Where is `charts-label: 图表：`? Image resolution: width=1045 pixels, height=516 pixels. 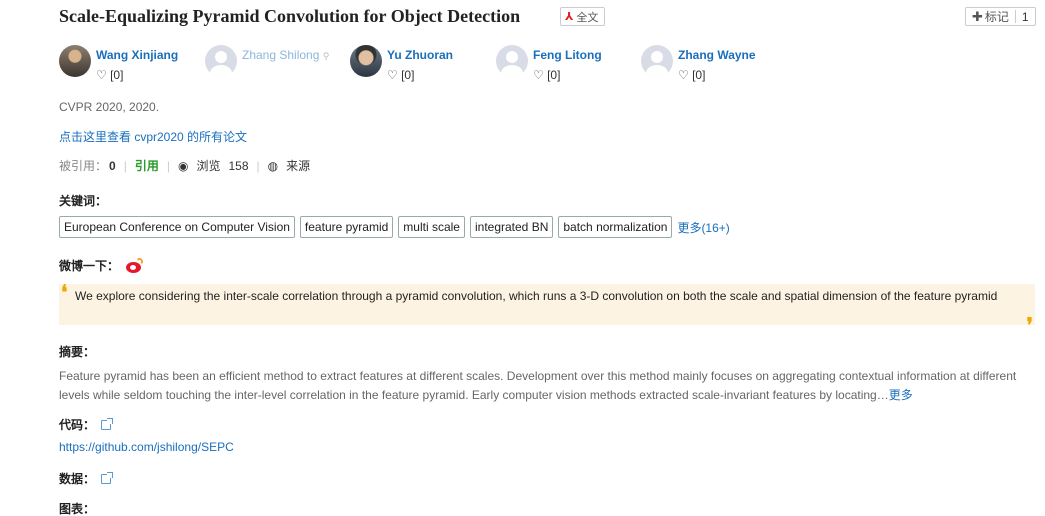
charts-label: 图表： is located at coordinates (77, 509).